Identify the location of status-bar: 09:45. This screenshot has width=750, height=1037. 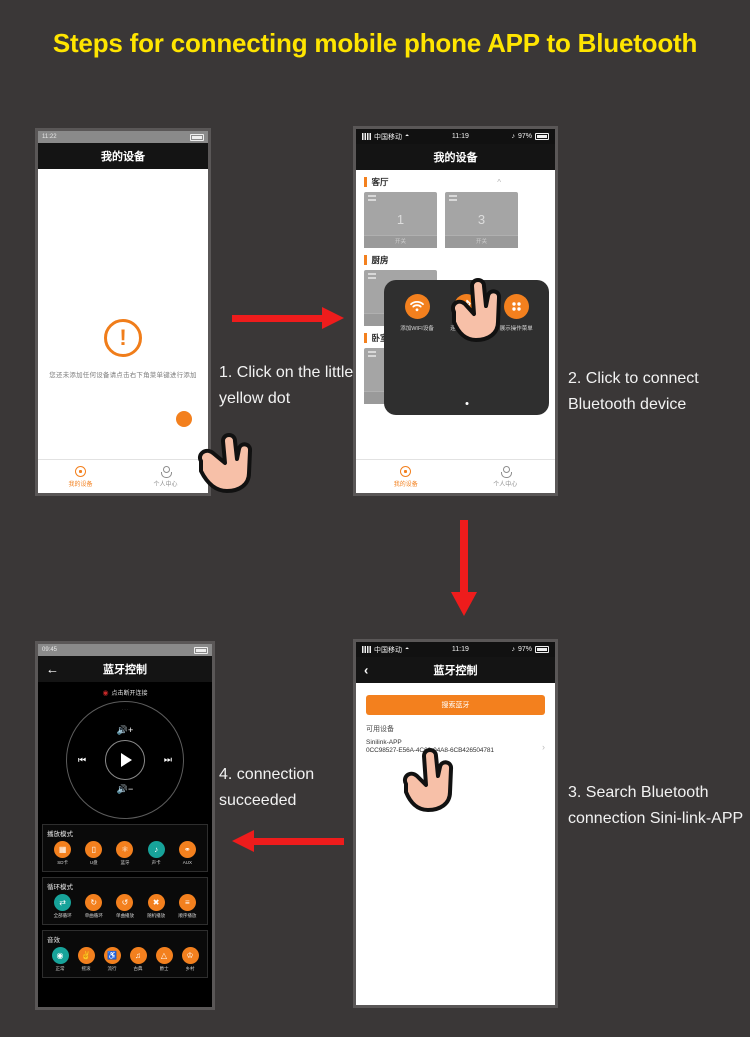
(125, 650).